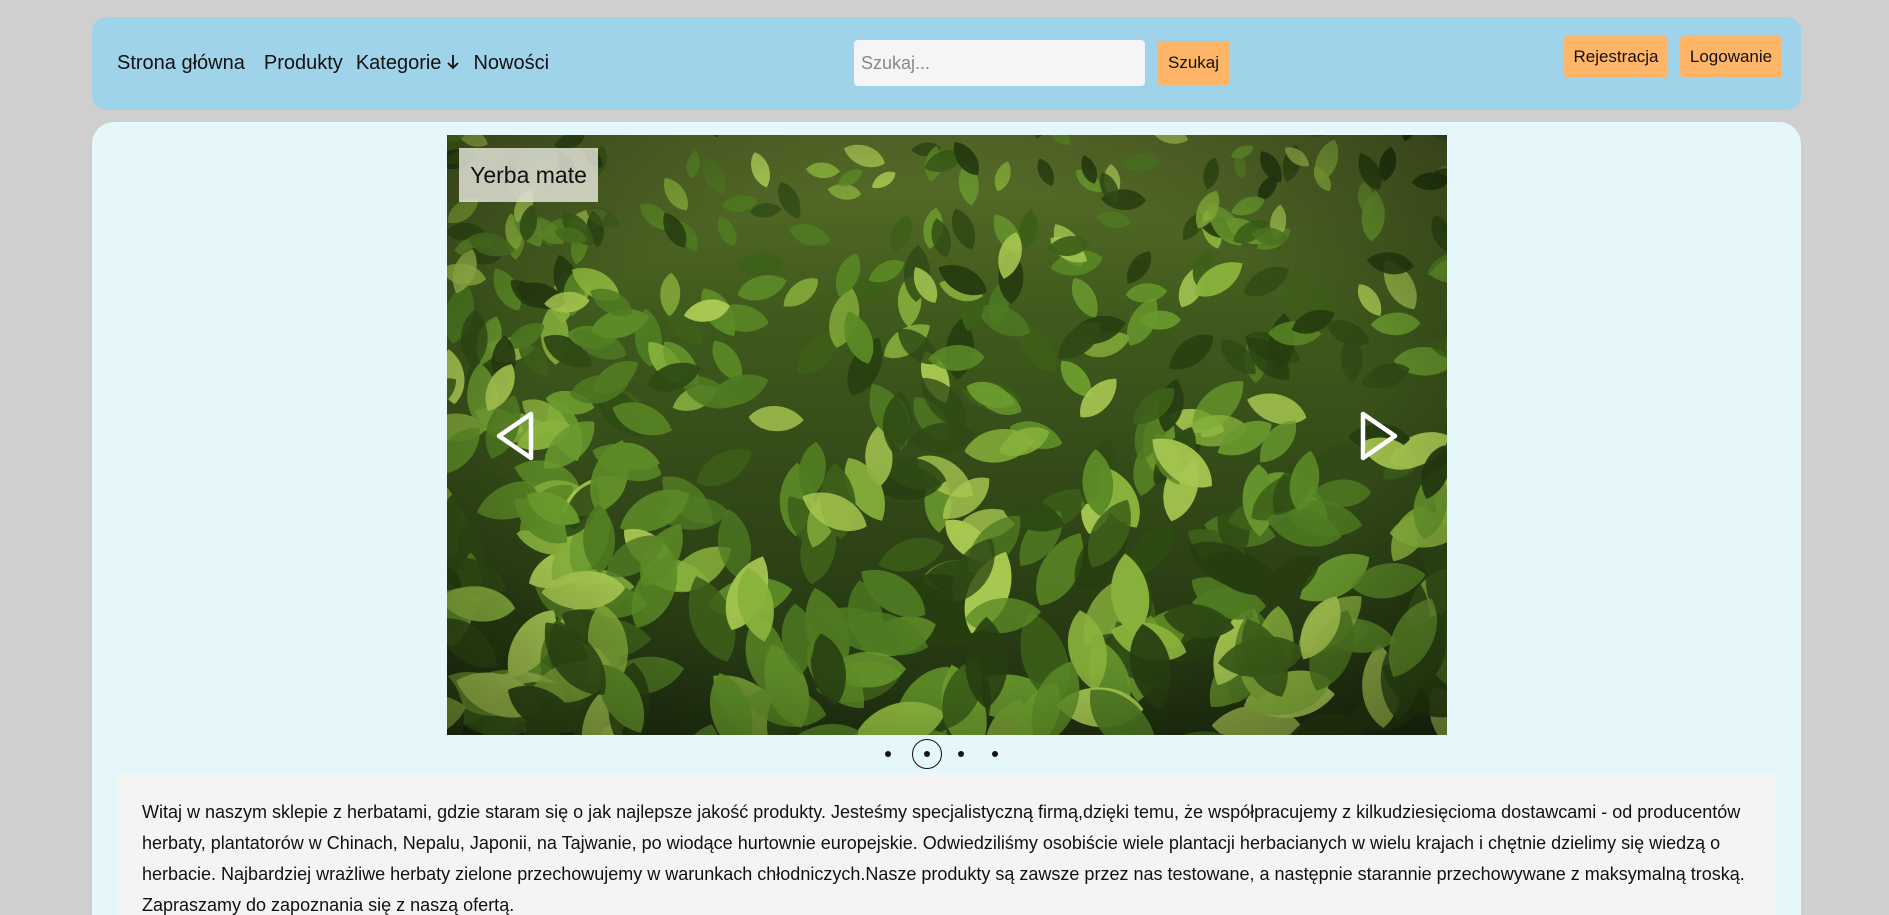 The image size is (1889, 915). Describe the element at coordinates (398, 63) in the screenshot. I see `nav-categories-label: Kategorie` at that location.